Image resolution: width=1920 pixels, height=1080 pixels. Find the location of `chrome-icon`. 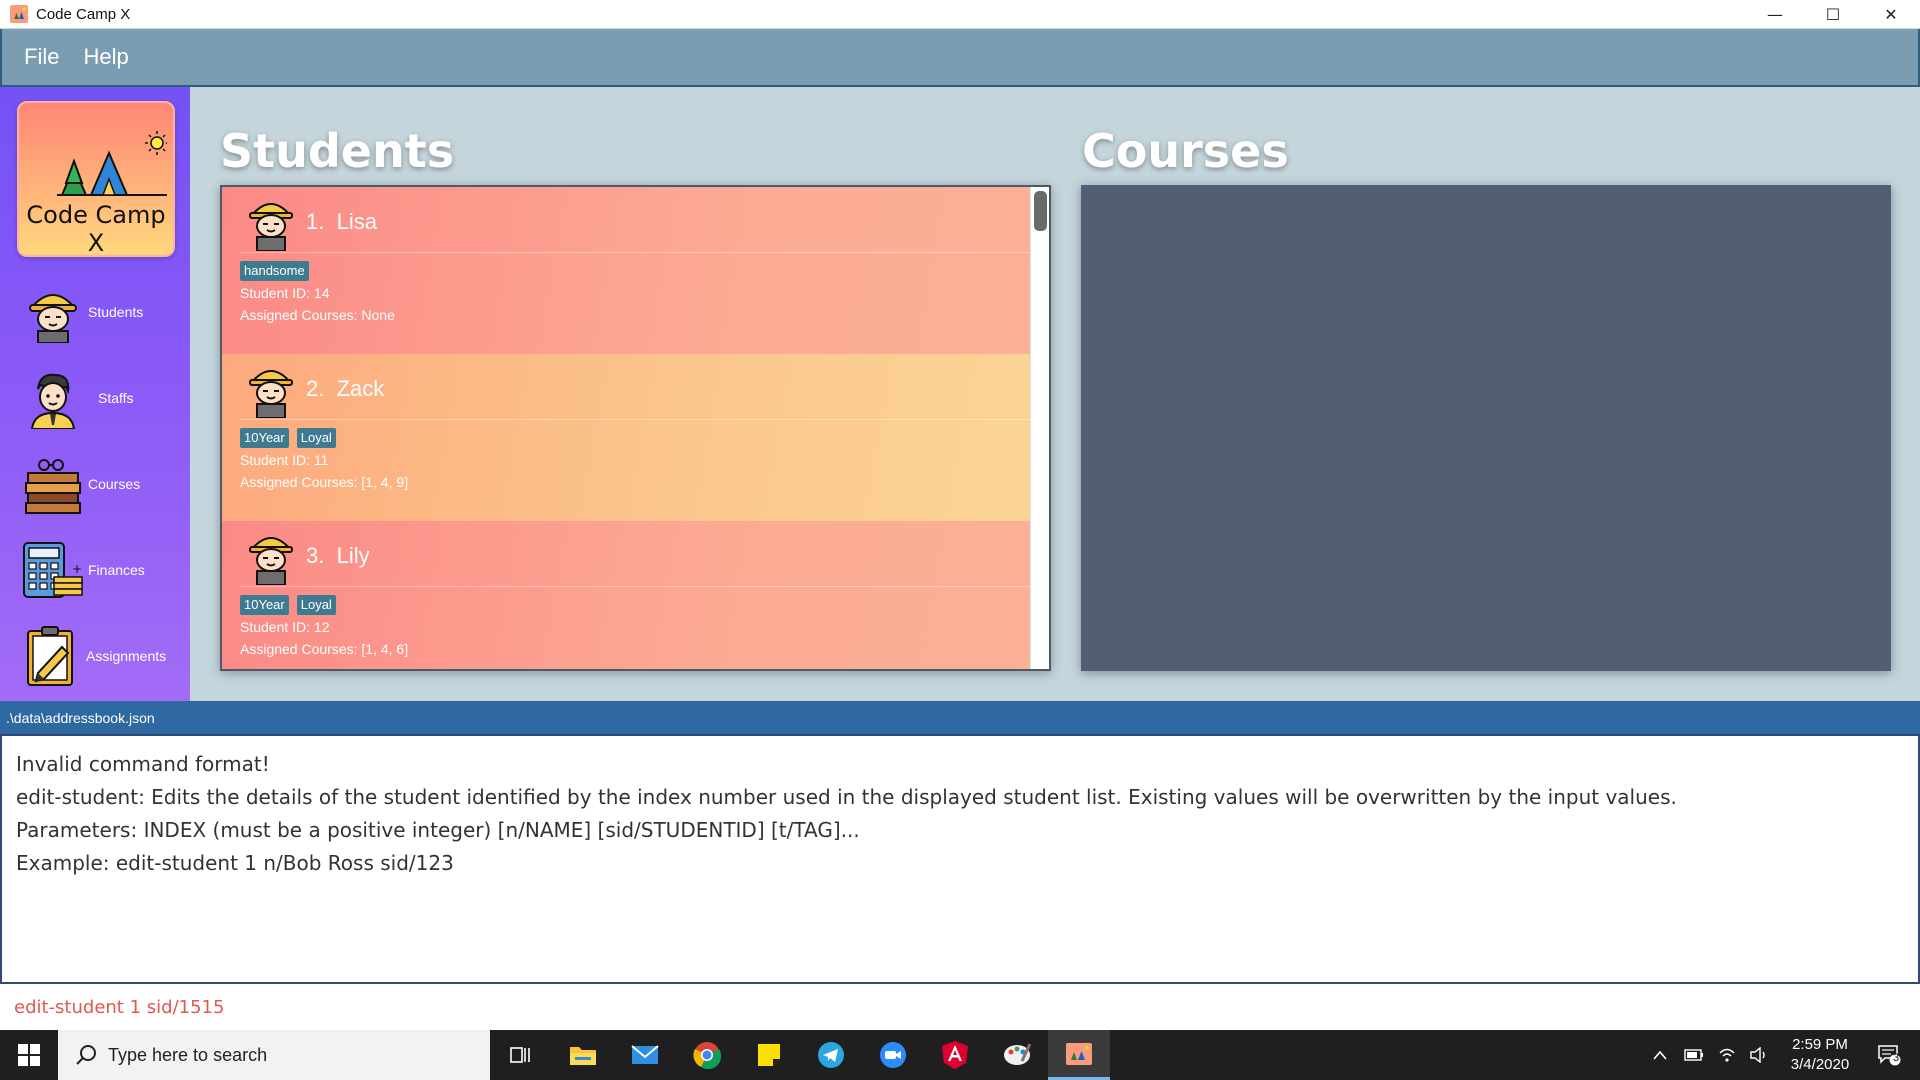

chrome-icon is located at coordinates (707, 1055).